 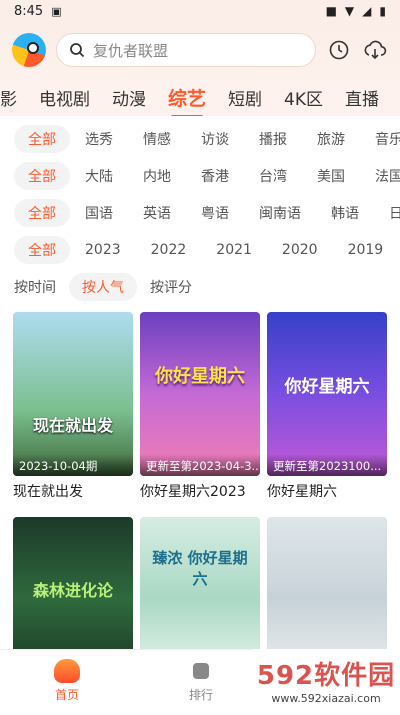 What do you see at coordinates (72, 425) in the screenshot?
I see `poster-title-art: 现在就出发` at bounding box center [72, 425].